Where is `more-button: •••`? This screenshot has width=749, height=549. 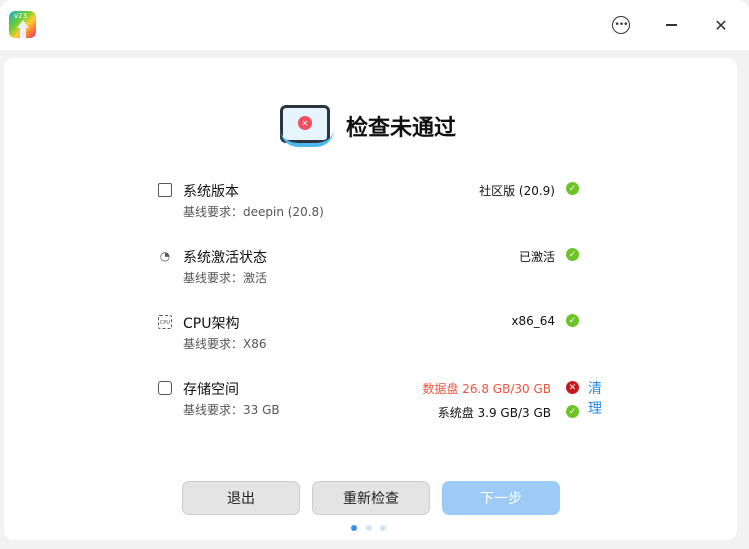
more-button: ••• is located at coordinates (621, 25).